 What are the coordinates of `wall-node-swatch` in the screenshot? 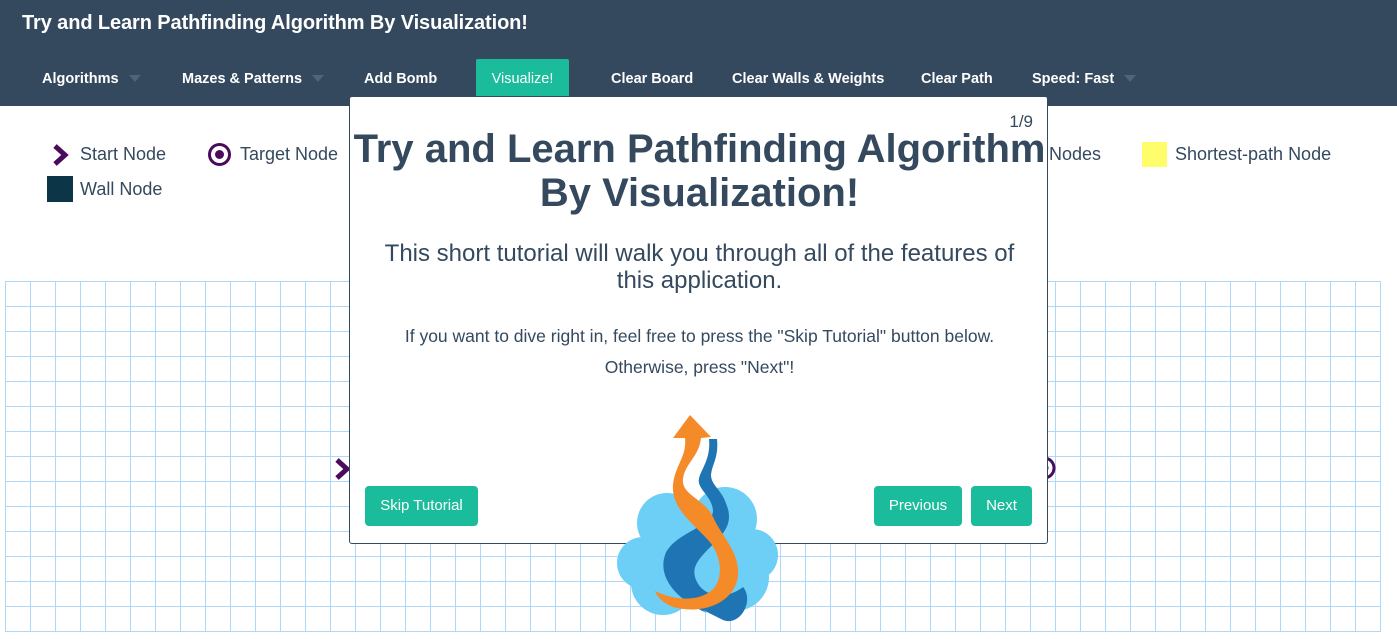 It's located at (60, 189).